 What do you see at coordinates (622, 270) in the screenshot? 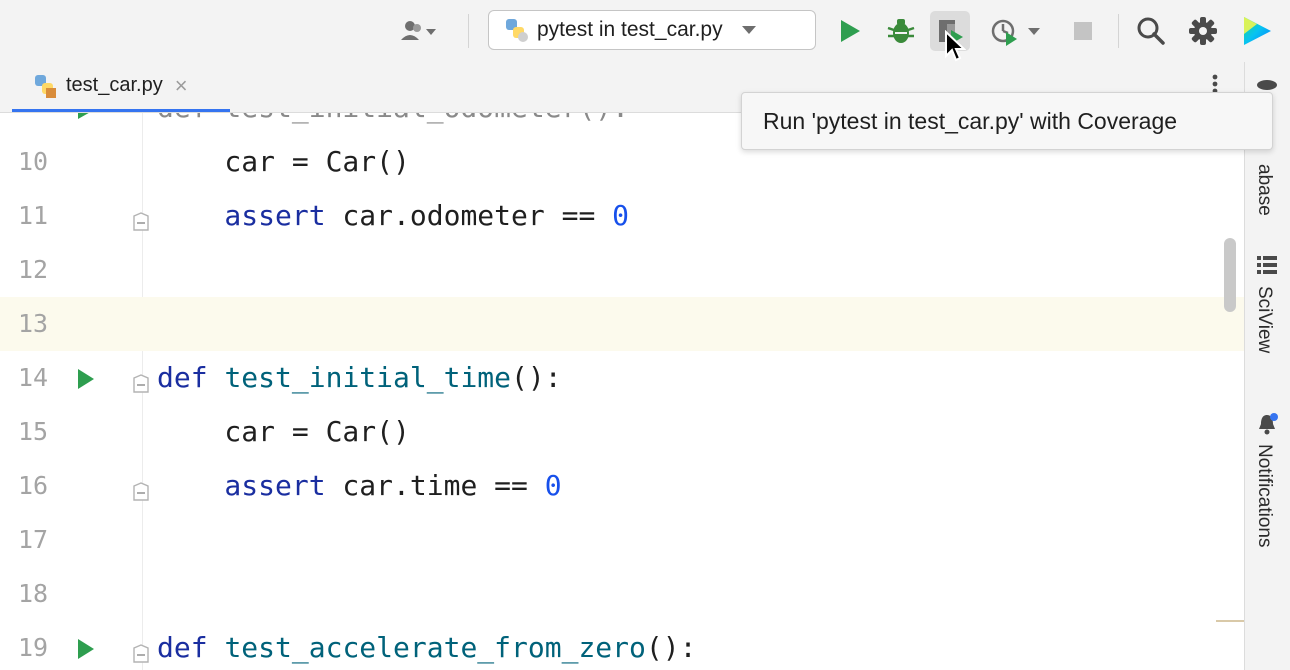
I see `code-line: 12` at bounding box center [622, 270].